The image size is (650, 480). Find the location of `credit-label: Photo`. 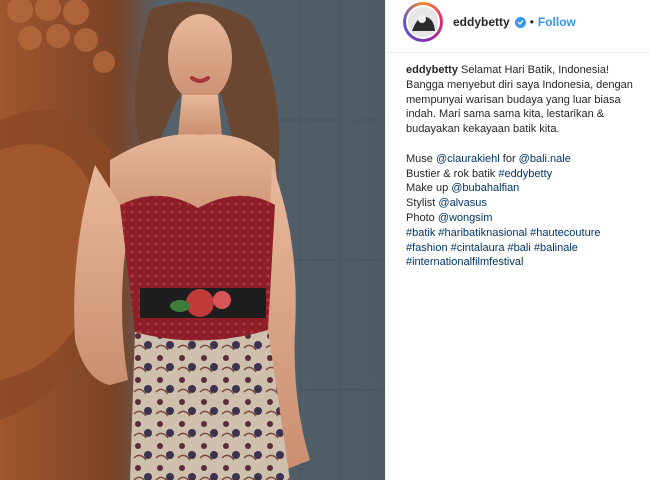

credit-label: Photo is located at coordinates (422, 217).